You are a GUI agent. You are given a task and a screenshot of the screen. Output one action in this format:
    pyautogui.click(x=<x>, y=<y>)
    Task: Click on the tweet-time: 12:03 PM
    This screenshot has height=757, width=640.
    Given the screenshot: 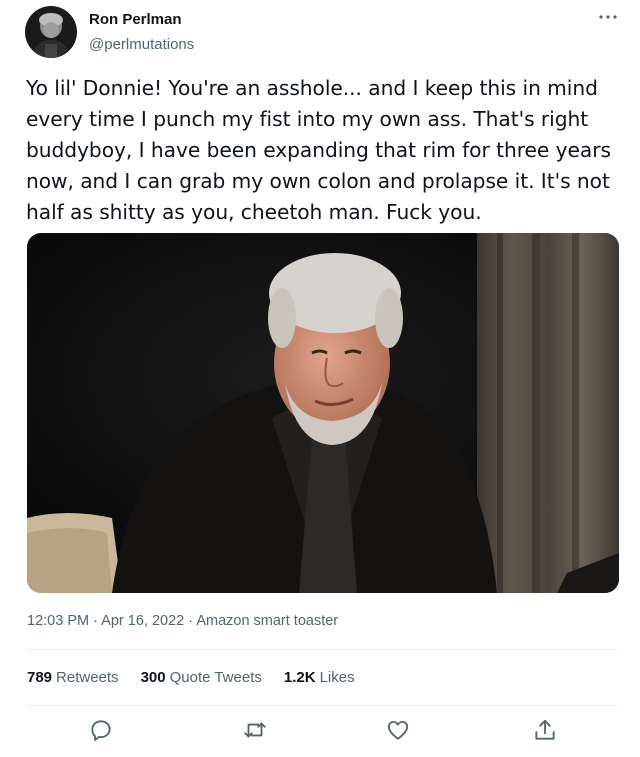 What is the action you would take?
    pyautogui.click(x=58, y=621)
    